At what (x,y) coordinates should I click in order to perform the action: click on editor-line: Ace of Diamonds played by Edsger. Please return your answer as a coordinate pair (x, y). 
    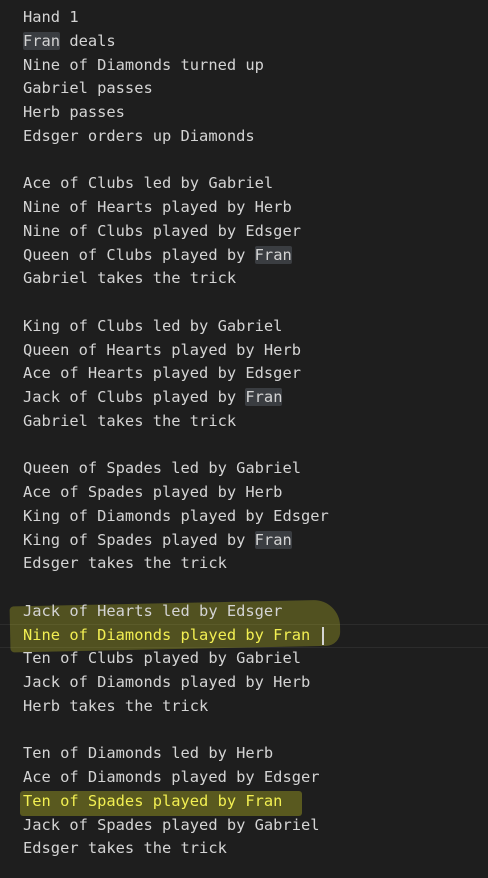
    Looking at the image, I should click on (171, 777).